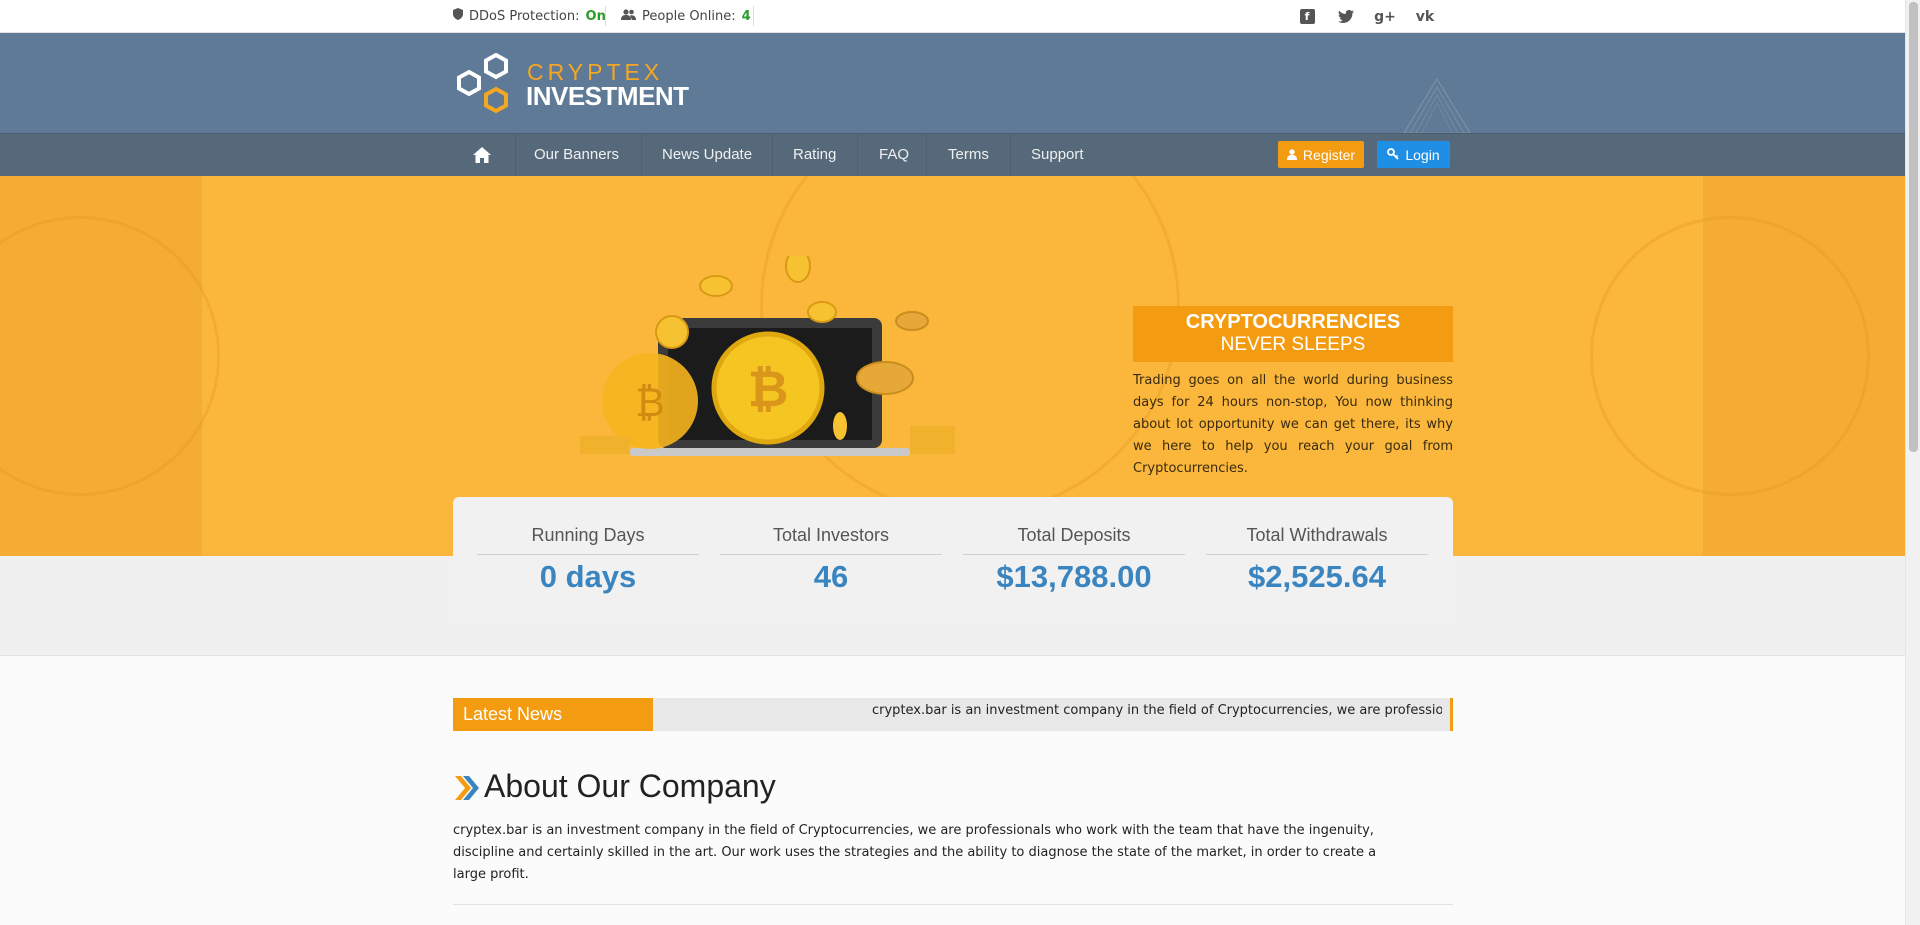 This screenshot has height=925, width=1920. What do you see at coordinates (1074, 576) in the screenshot?
I see `stat-value: $13,788.00` at bounding box center [1074, 576].